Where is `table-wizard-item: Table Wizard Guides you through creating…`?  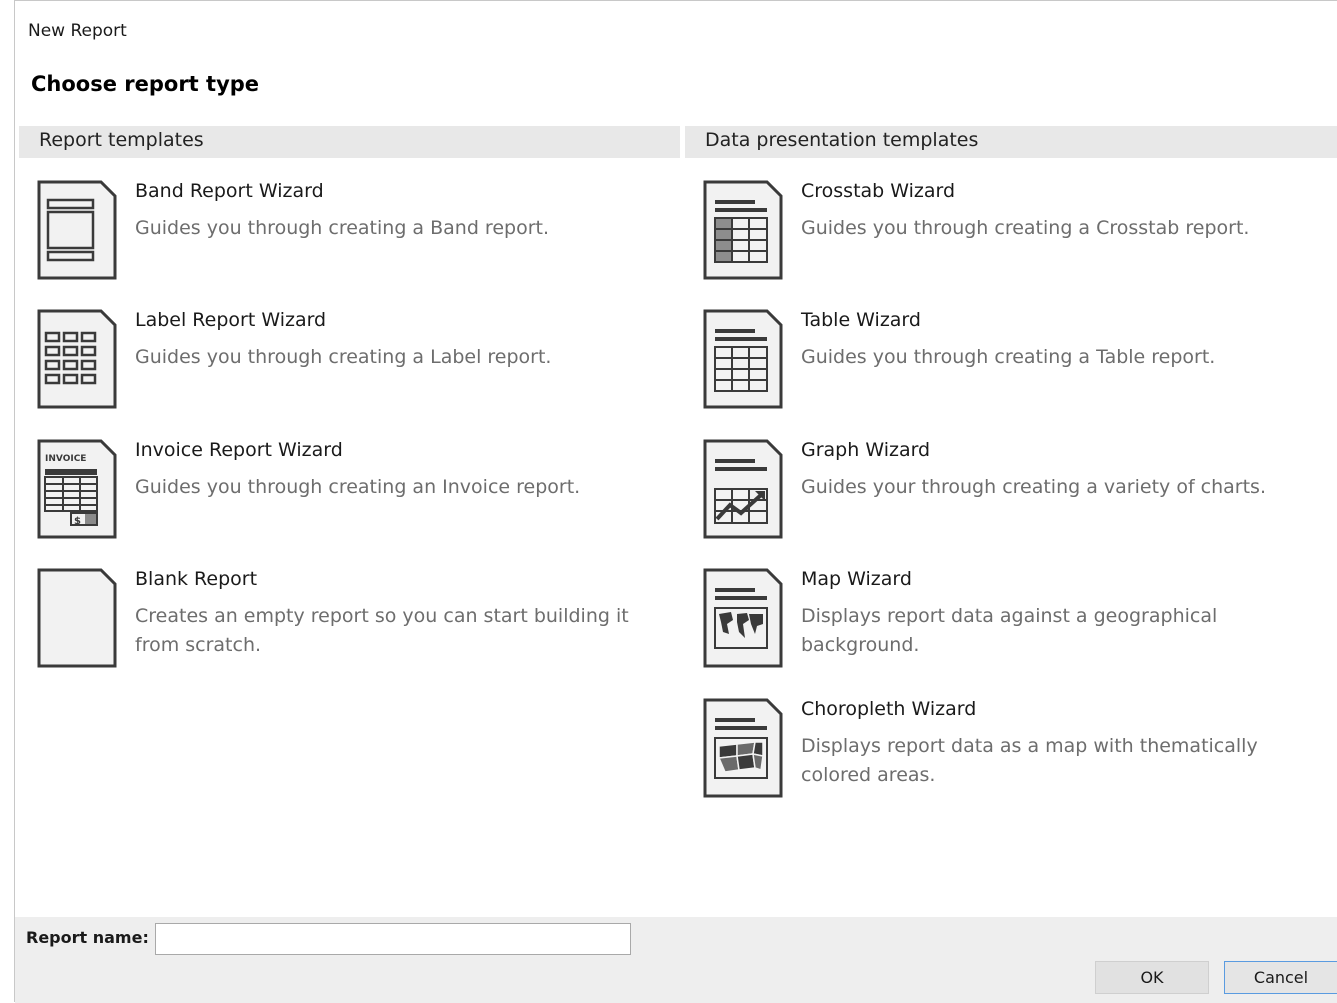 table-wizard-item: Table Wizard Guides you through creating… is located at coordinates (1013, 364).